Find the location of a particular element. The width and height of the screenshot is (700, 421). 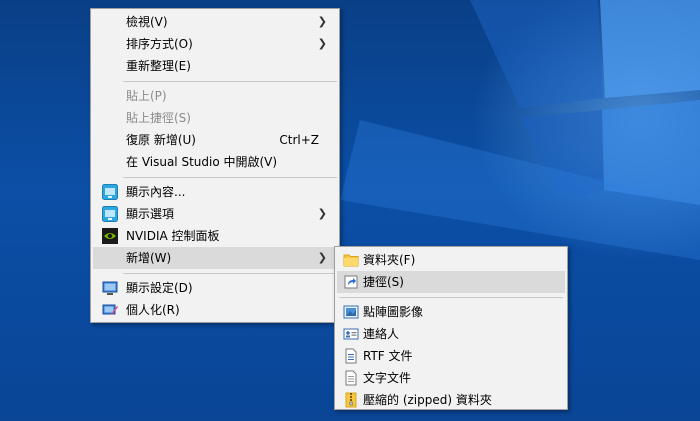

menu-item-refresh: 重新整理(E) is located at coordinates (215, 66).